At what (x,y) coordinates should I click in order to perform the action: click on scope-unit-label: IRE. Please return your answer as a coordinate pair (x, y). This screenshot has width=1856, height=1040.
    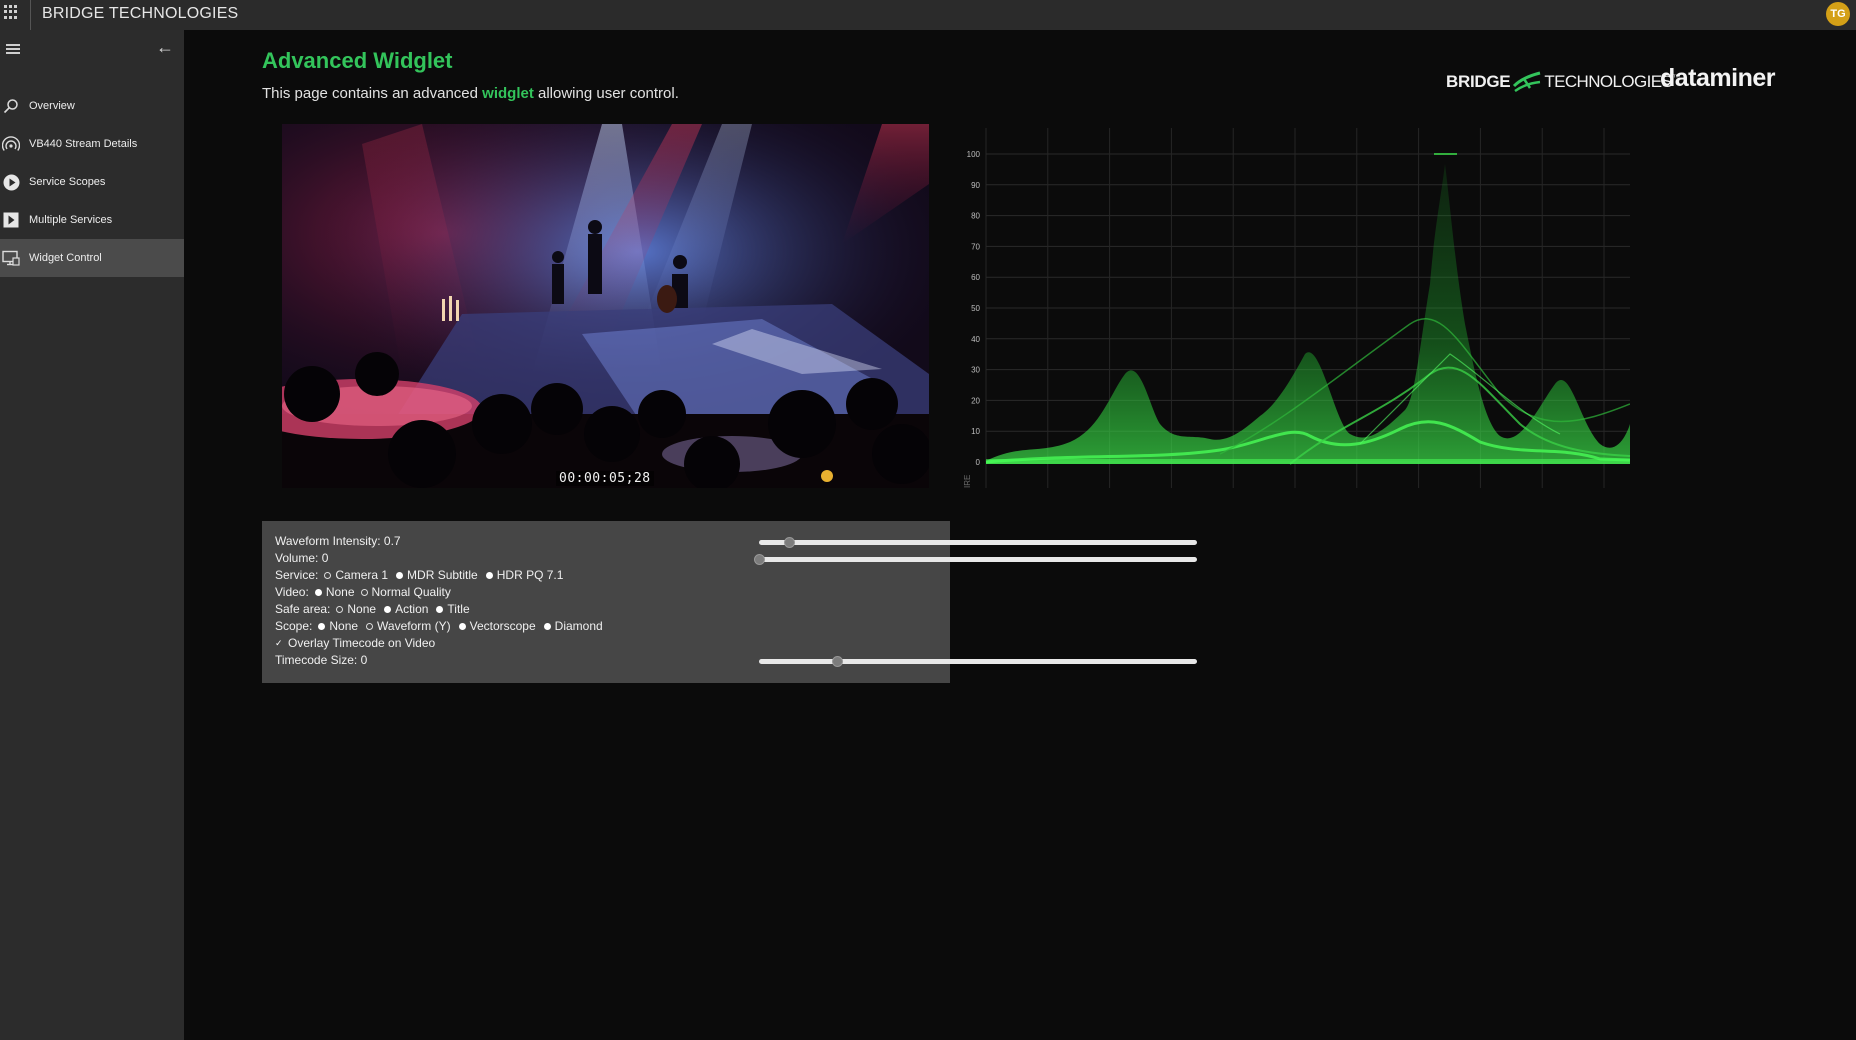
    Looking at the image, I should click on (967, 481).